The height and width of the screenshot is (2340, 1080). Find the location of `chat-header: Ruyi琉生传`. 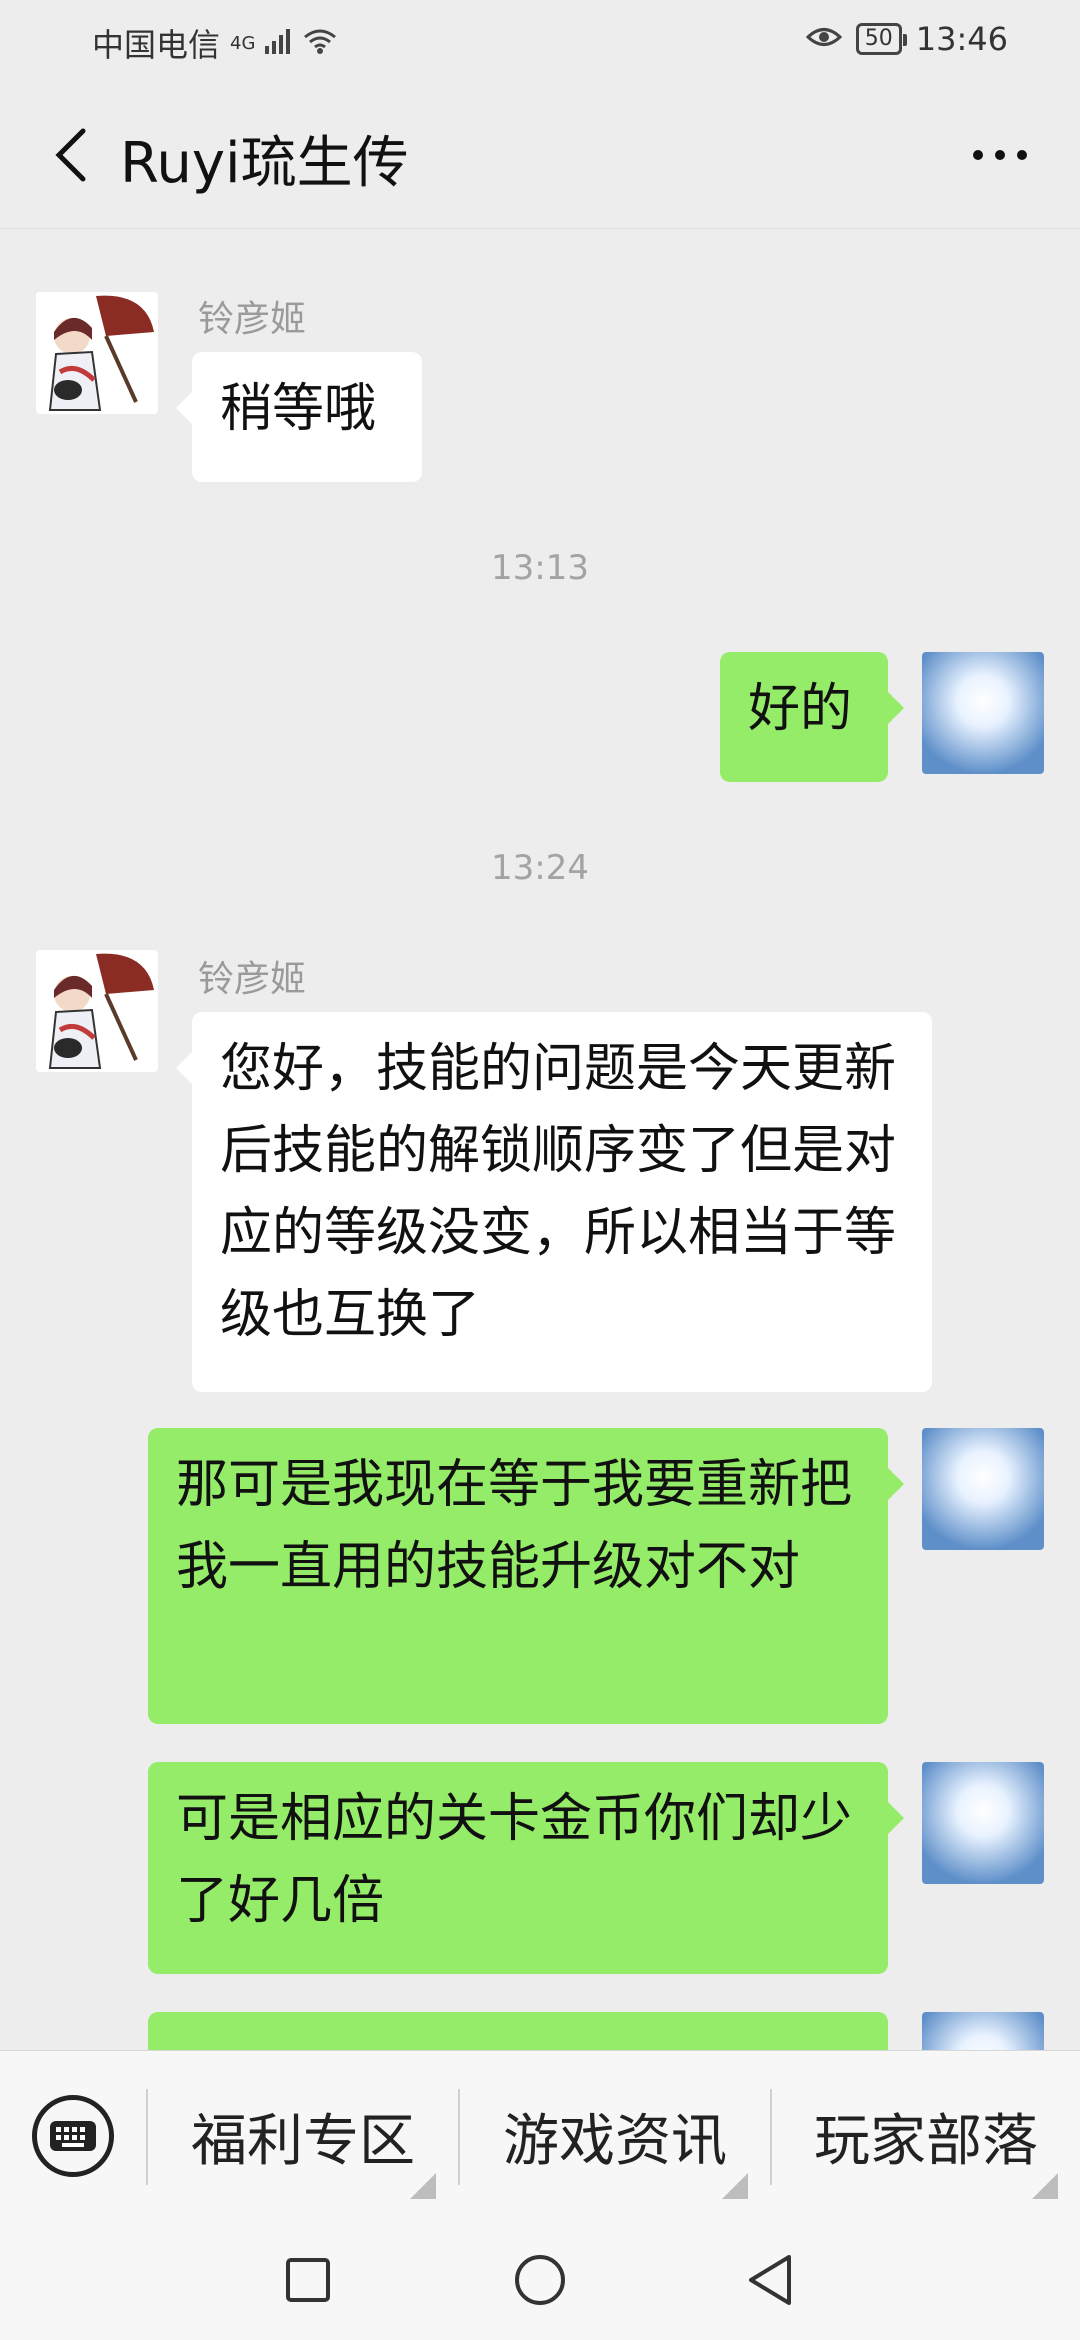

chat-header: Ruyi琉生传 is located at coordinates (540, 154).